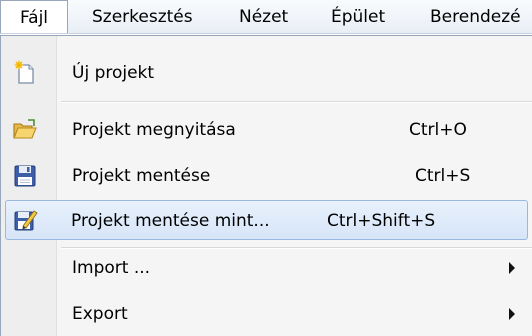 Image resolution: width=532 pixels, height=336 pixels. I want to click on save-disk-icon, so click(25, 176).